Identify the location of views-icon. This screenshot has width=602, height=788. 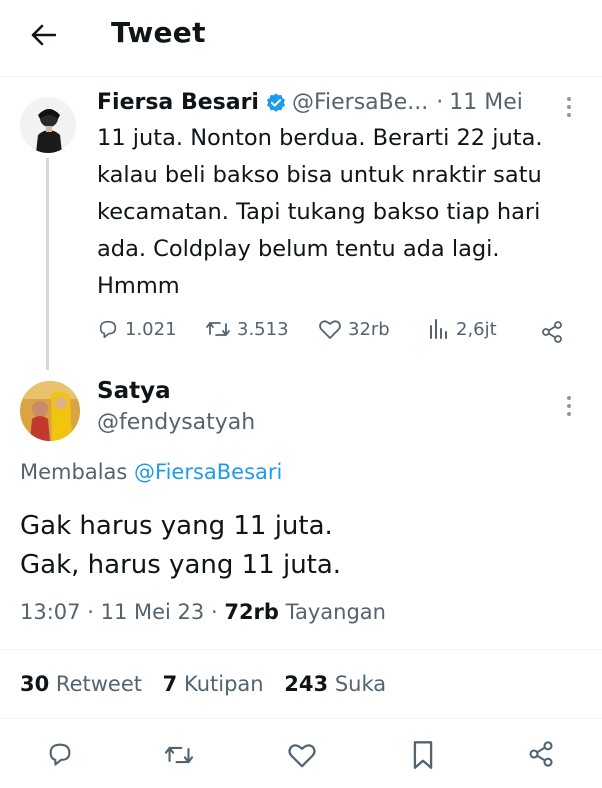
(439, 329).